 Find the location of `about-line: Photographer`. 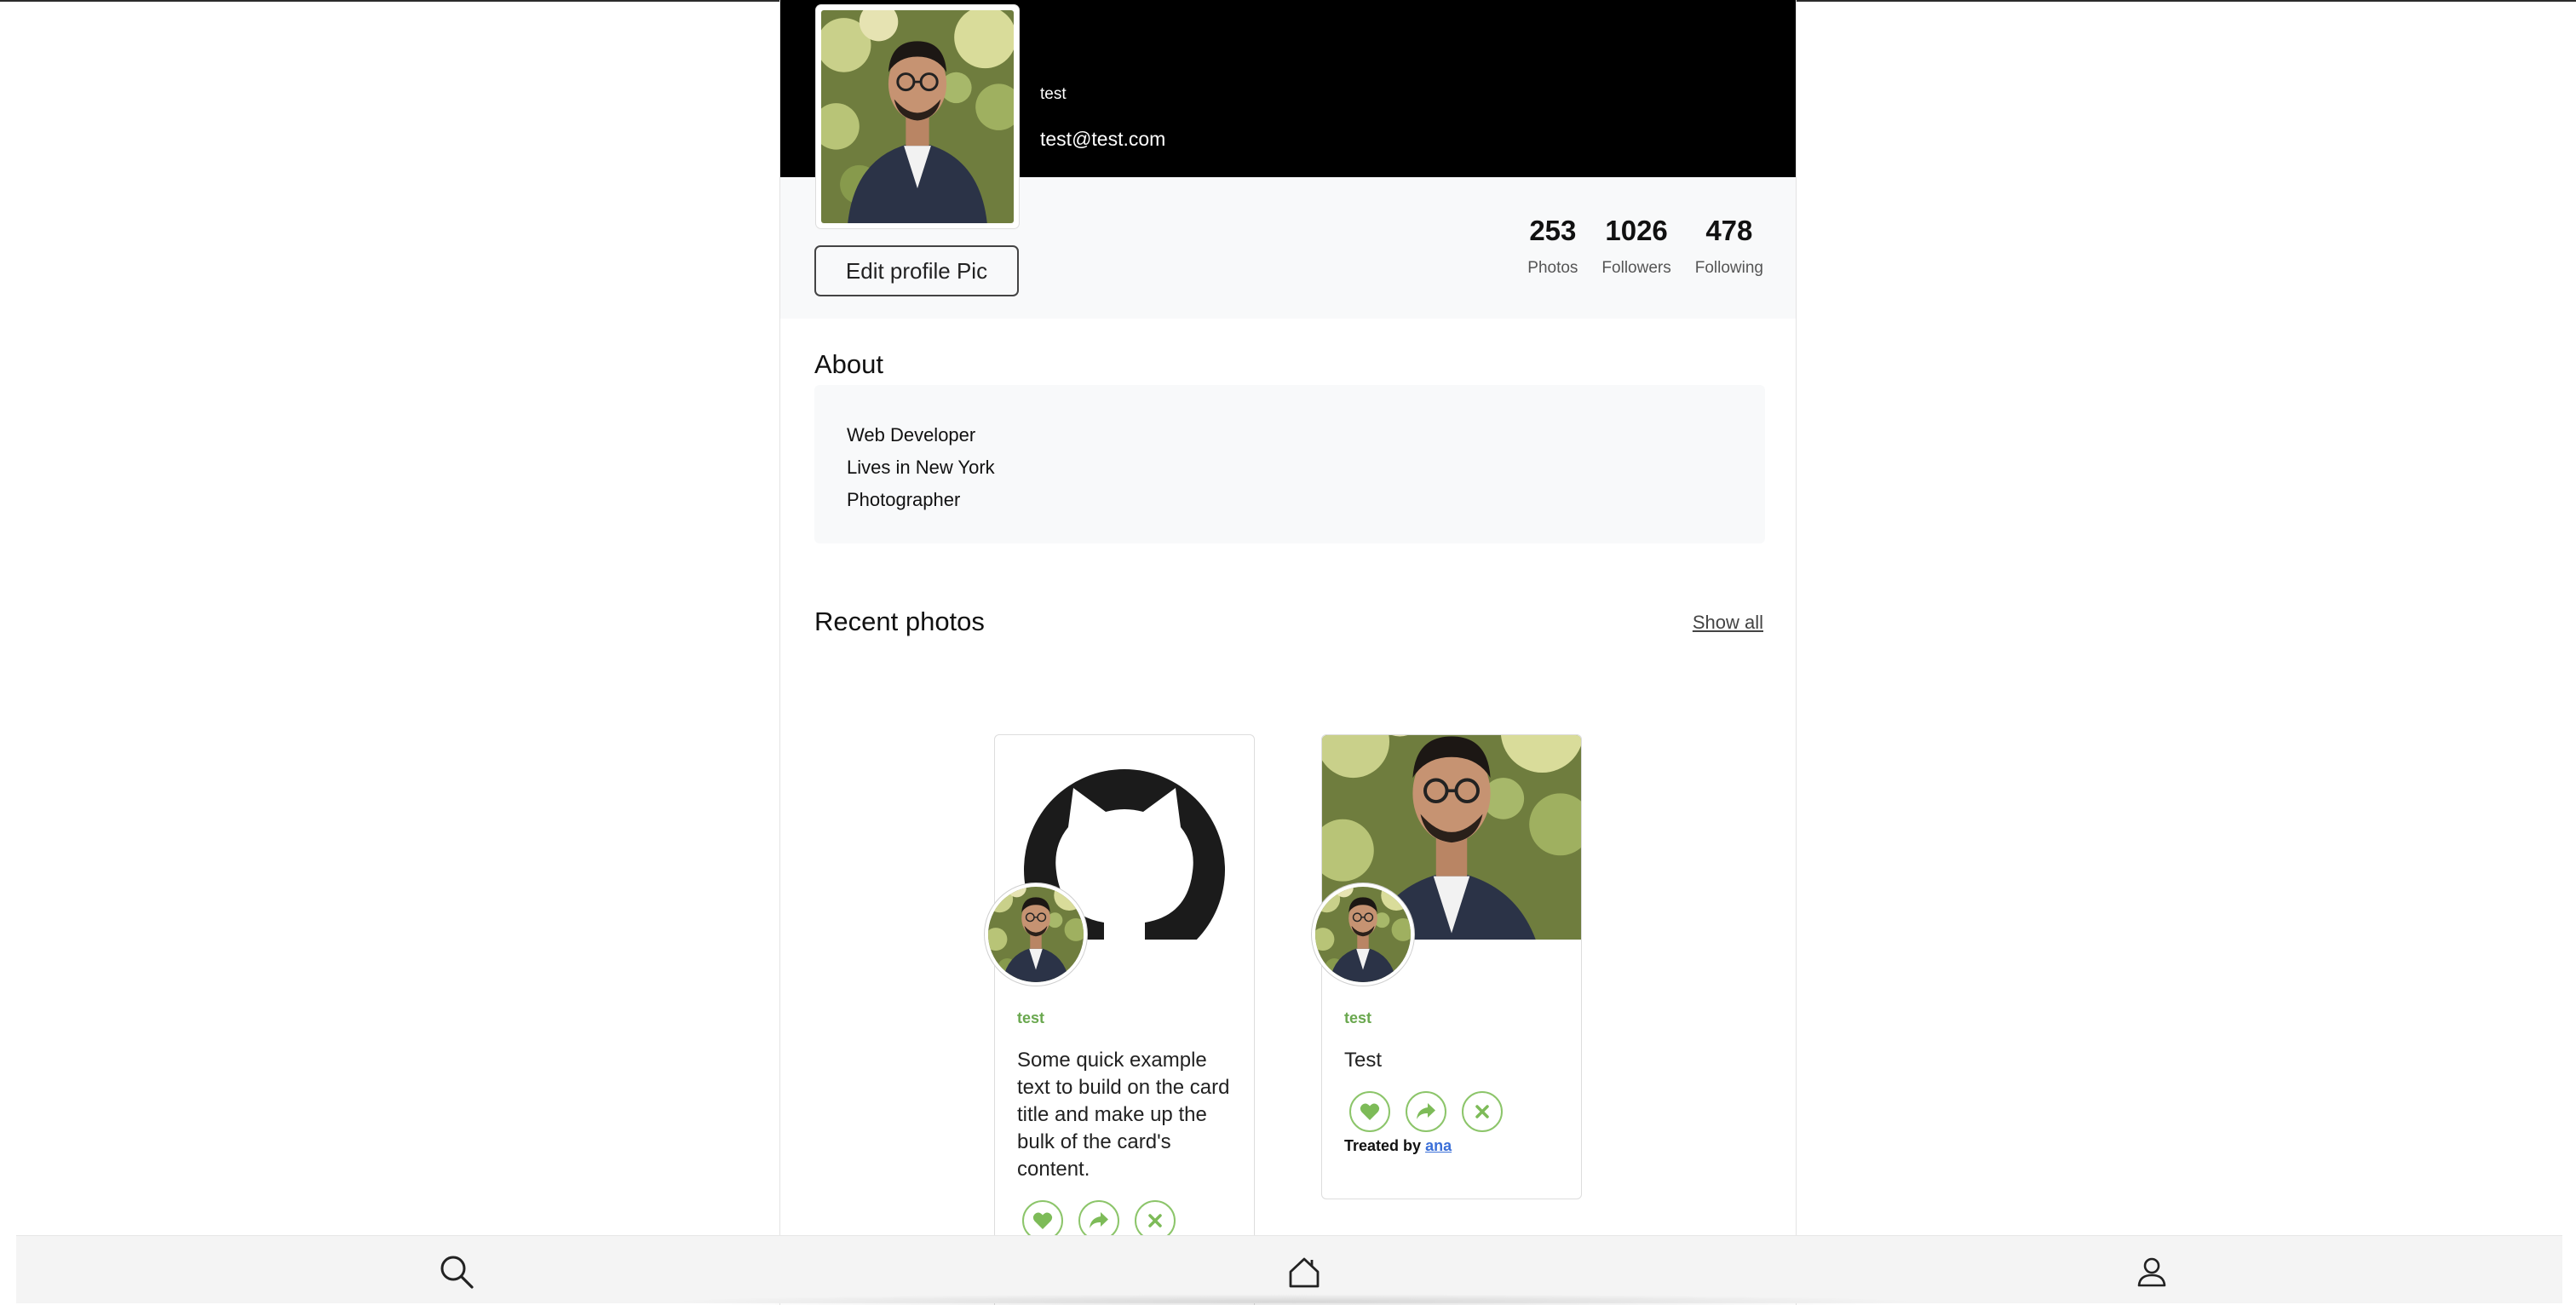

about-line: Photographer is located at coordinates (904, 499).